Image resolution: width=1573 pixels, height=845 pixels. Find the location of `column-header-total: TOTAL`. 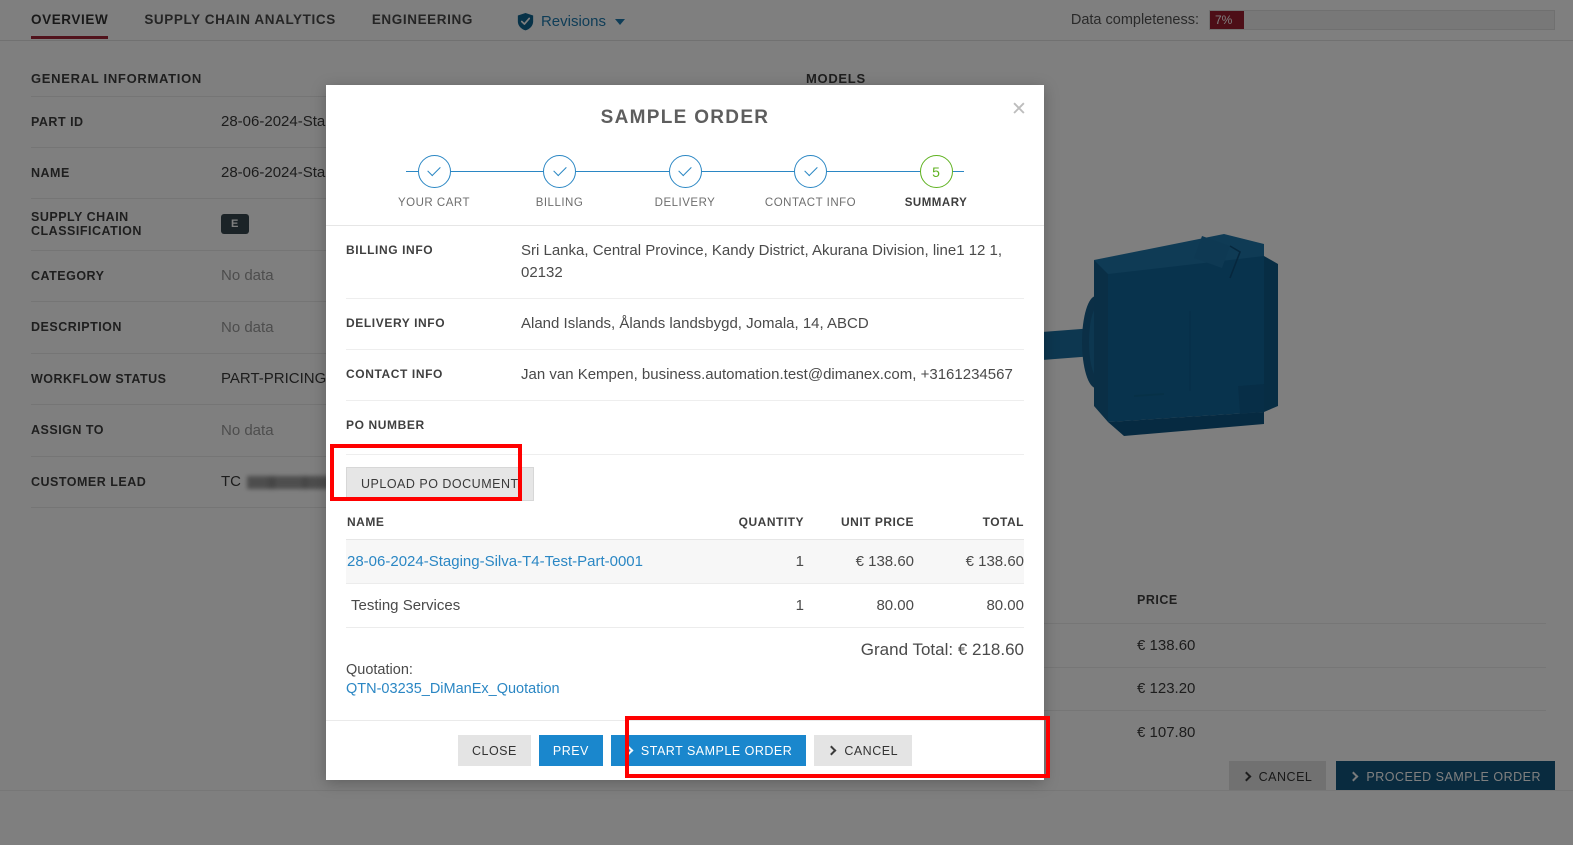

column-header-total: TOTAL is located at coordinates (969, 523).